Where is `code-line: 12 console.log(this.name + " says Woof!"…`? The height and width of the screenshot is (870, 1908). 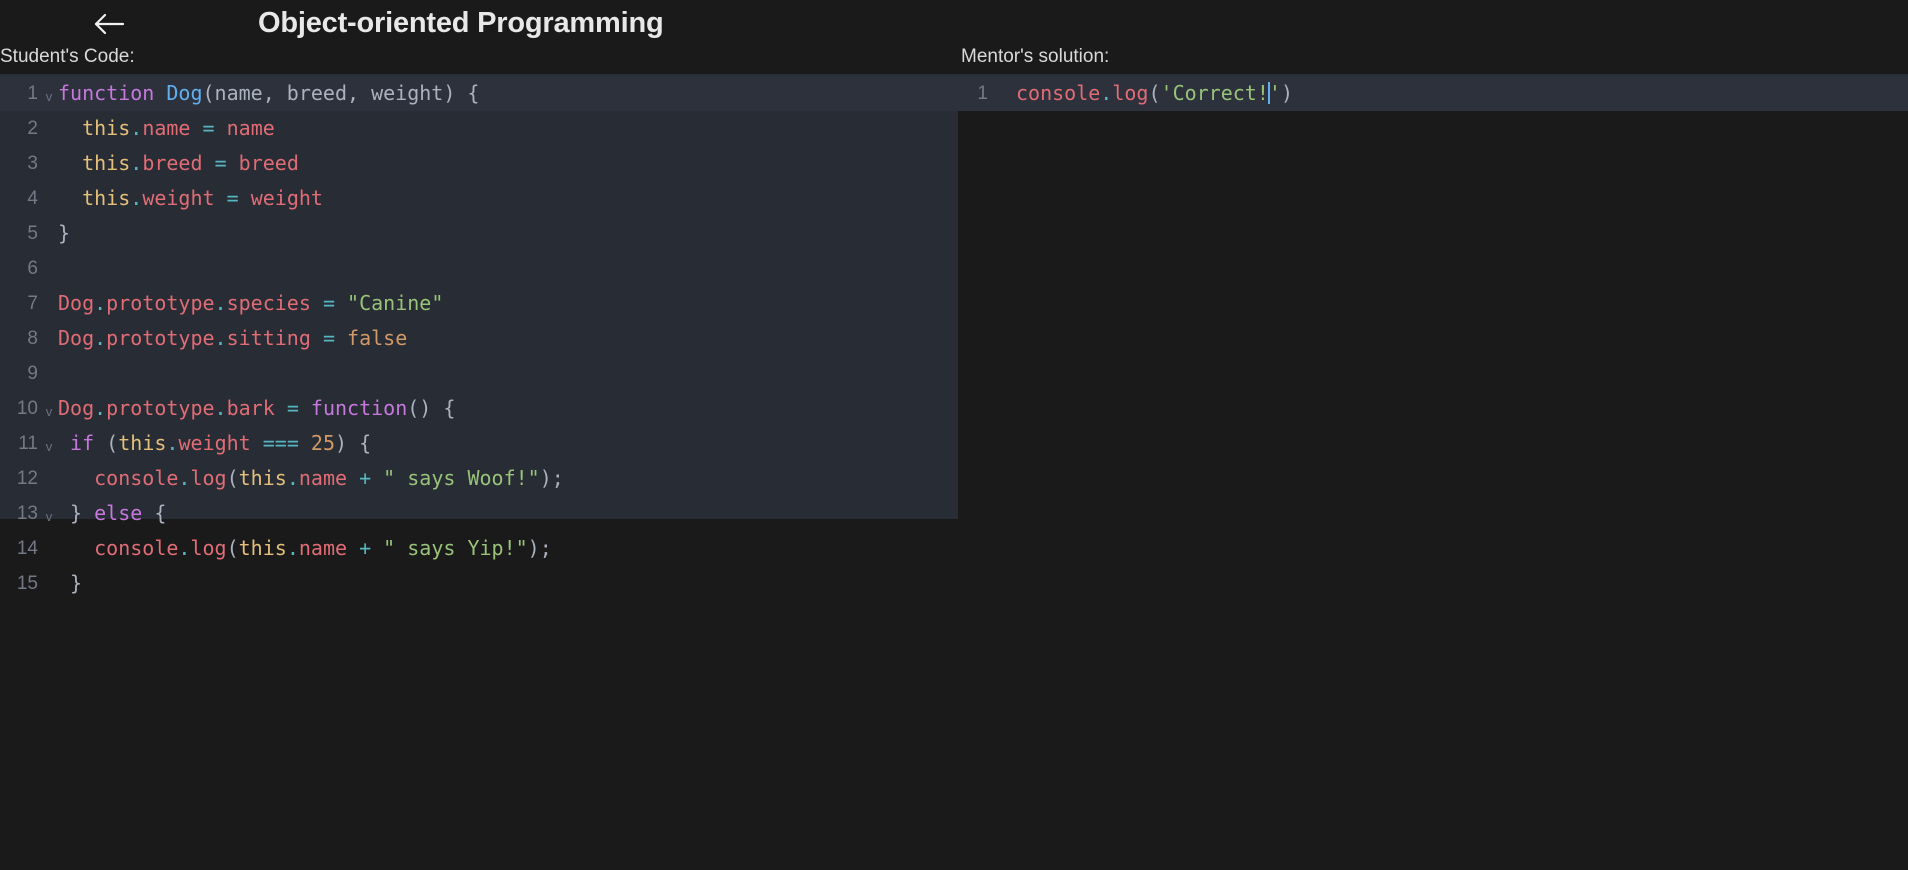
code-line: 12 console.log(this.name + " says Woof!"… is located at coordinates (479, 478).